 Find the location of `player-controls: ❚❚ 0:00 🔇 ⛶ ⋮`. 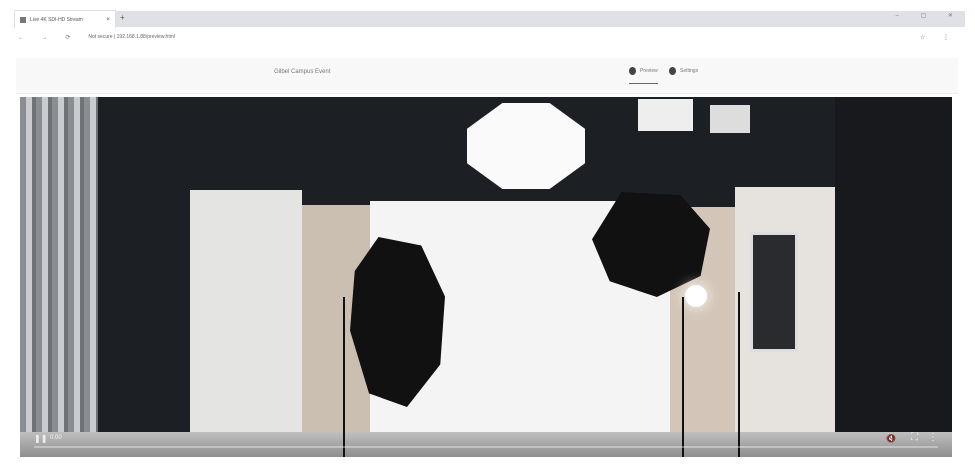

player-controls: ❚❚ 0:00 🔇 ⛶ ⋮ is located at coordinates (486, 442).